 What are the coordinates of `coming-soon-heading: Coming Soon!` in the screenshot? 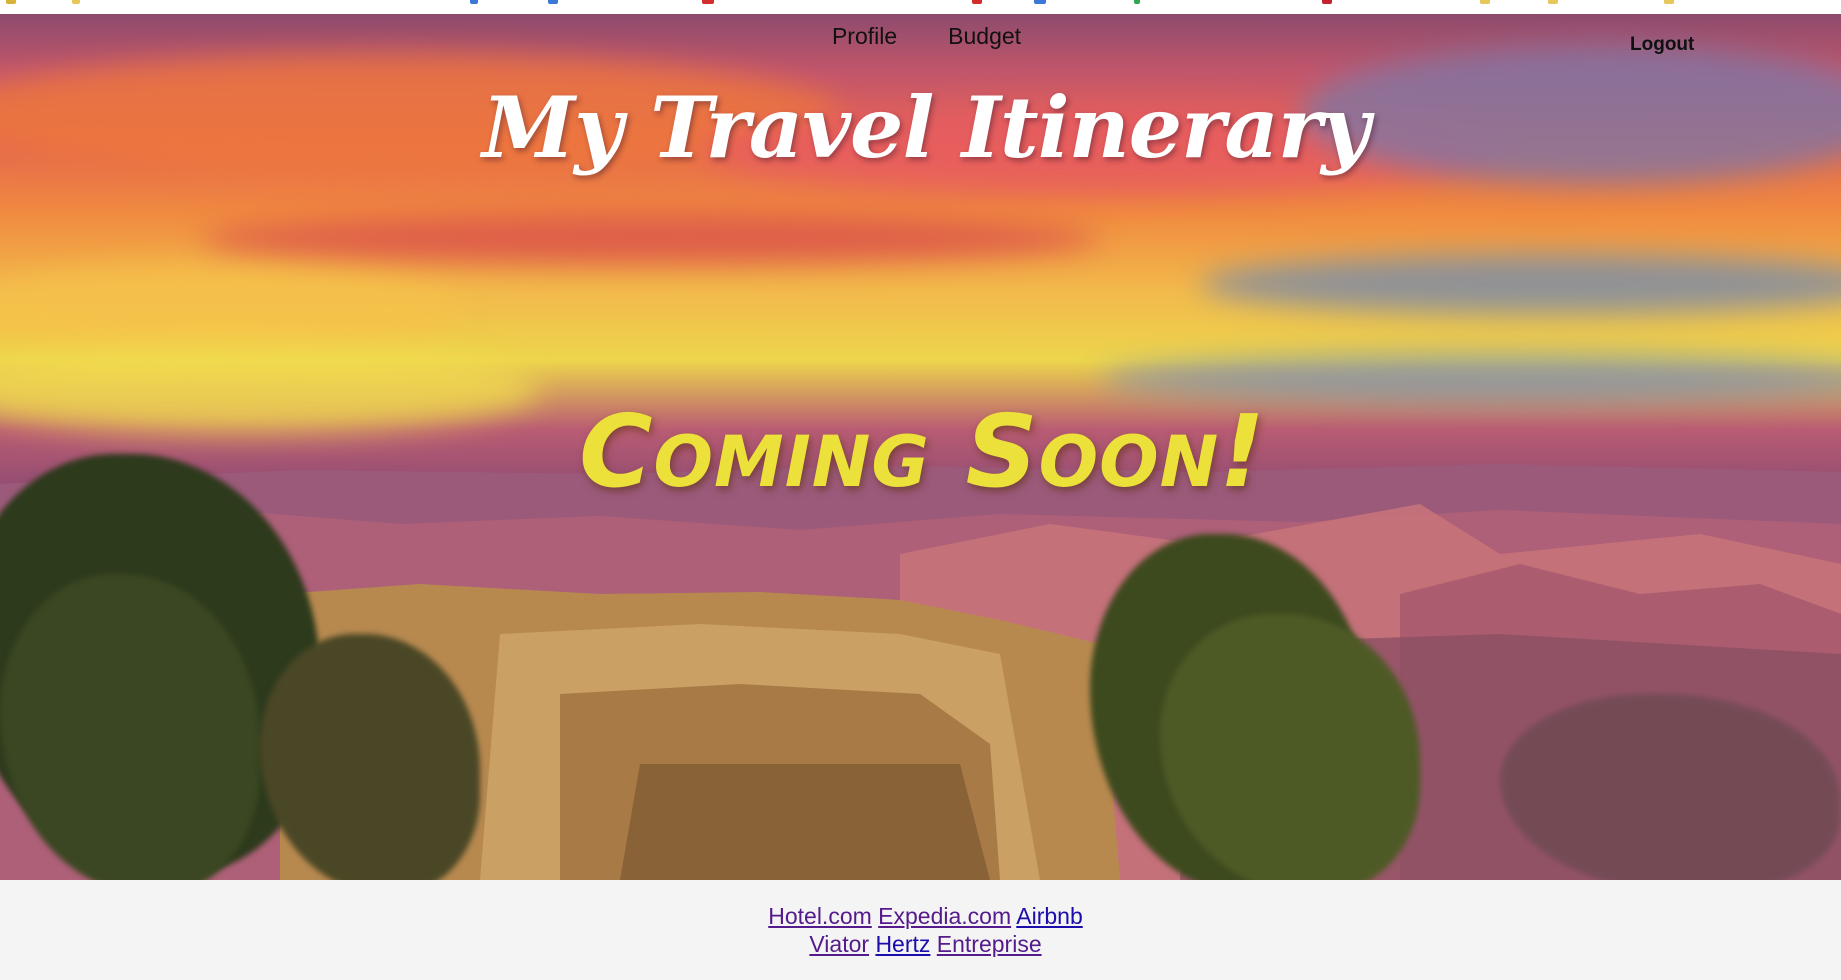 It's located at (922, 451).